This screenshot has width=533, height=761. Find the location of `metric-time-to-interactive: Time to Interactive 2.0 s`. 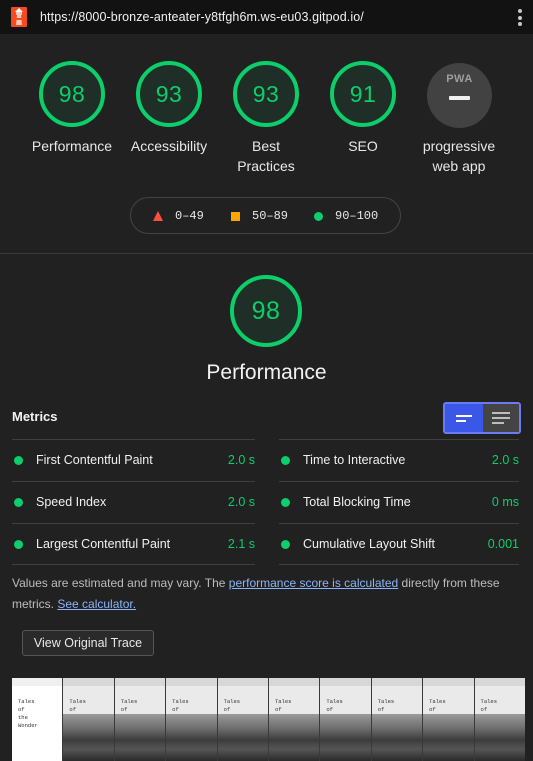

metric-time-to-interactive: Time to Interactive 2.0 s is located at coordinates (399, 460).